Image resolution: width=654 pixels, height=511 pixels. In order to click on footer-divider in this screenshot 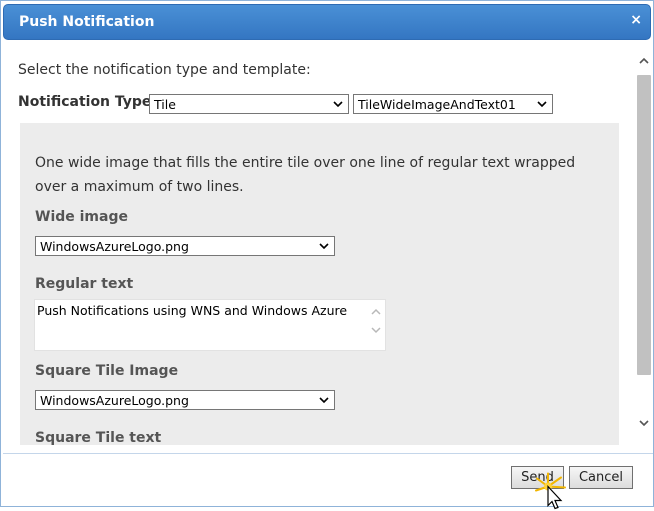, I will do `click(328, 453)`.